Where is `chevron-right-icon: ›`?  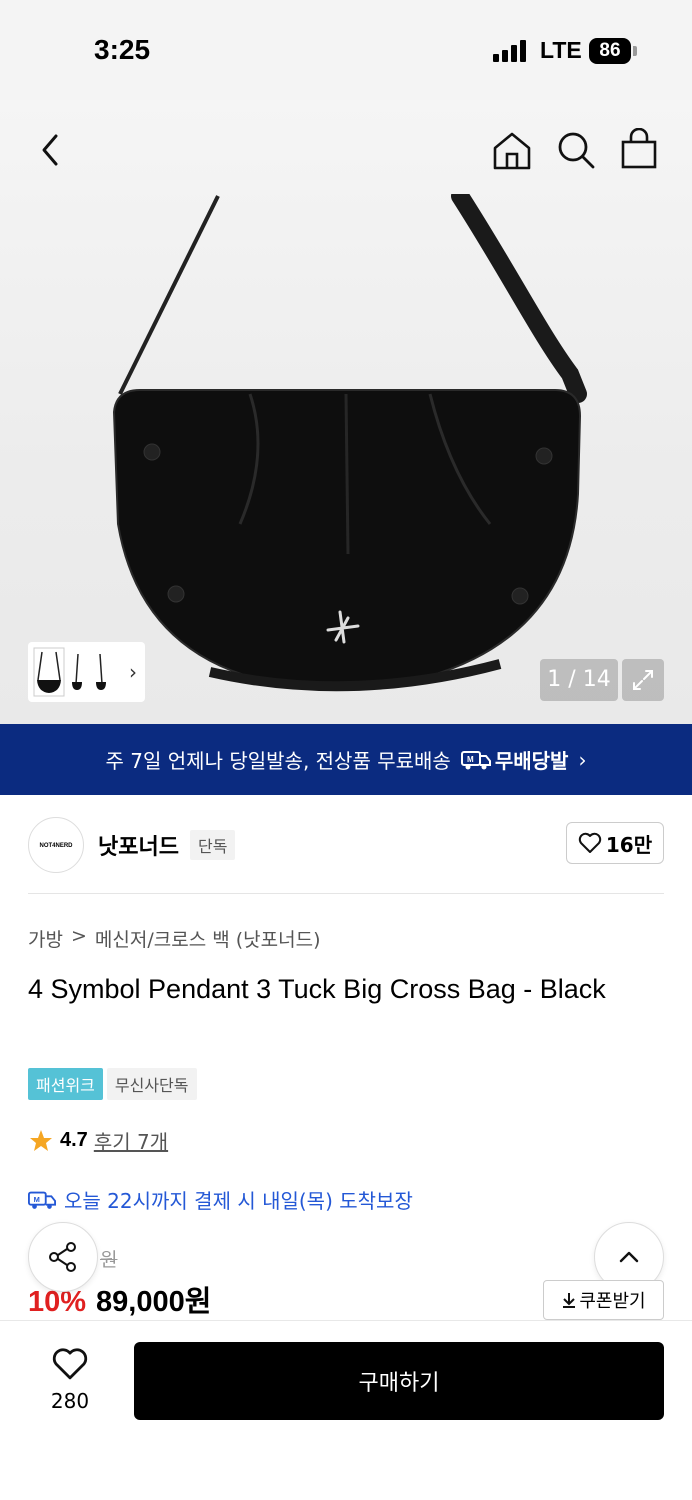
chevron-right-icon: › is located at coordinates (133, 672).